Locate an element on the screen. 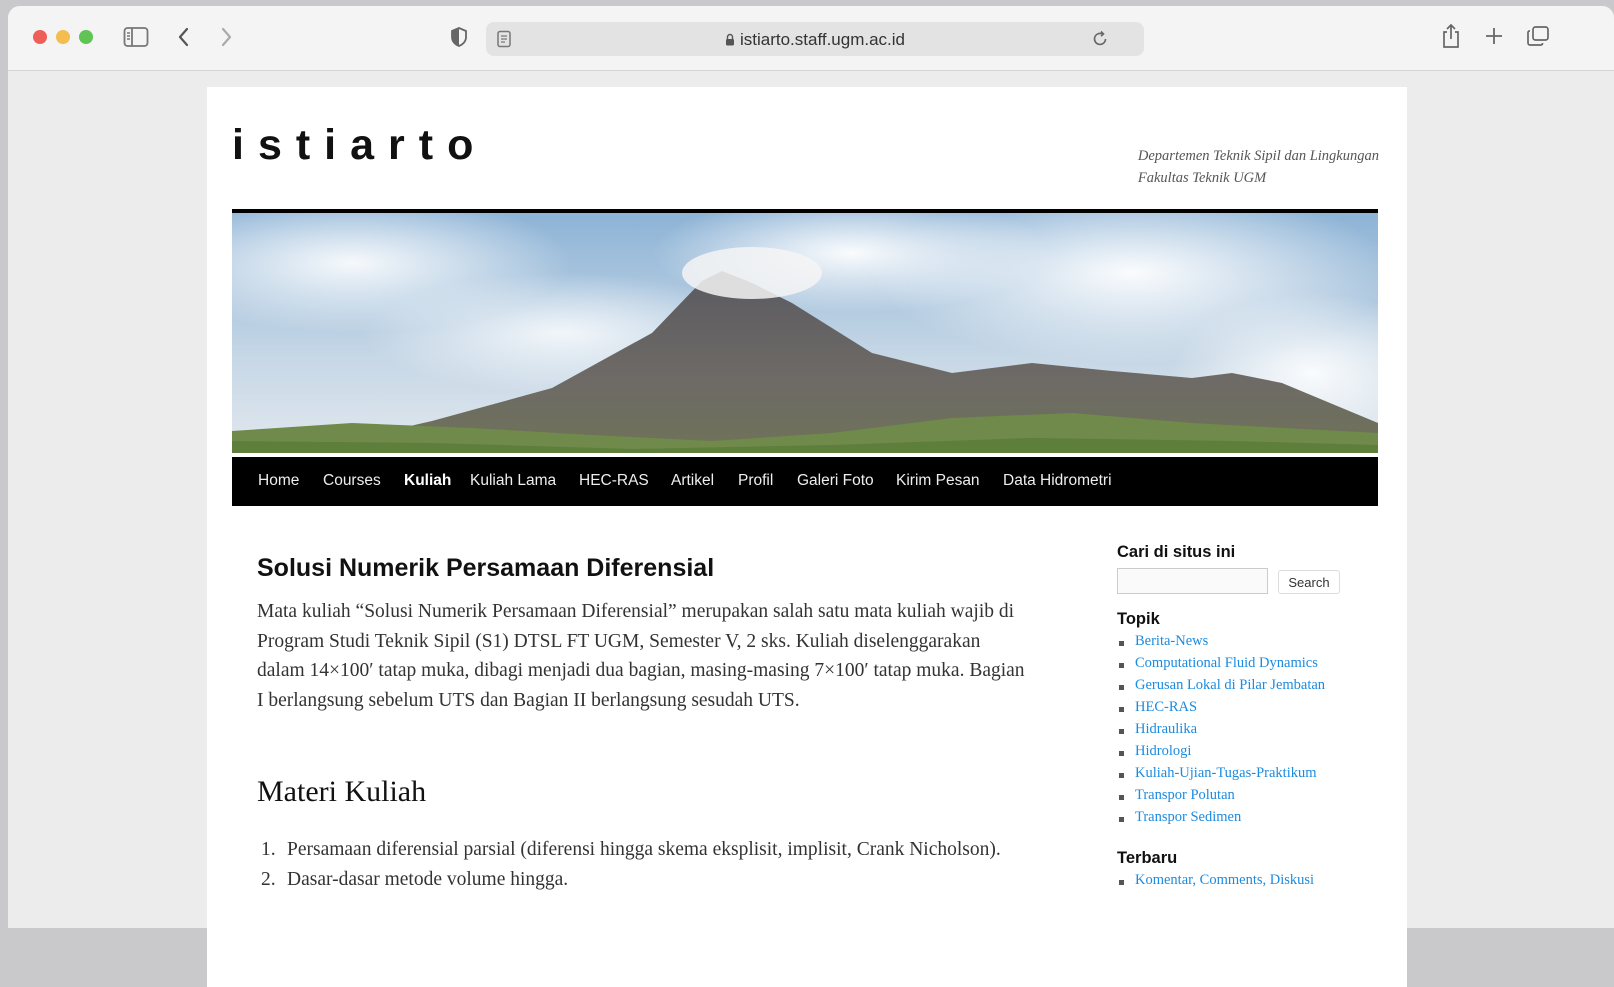 This screenshot has width=1614, height=987. nav-hec-ras: HEC-RAS is located at coordinates (614, 481).